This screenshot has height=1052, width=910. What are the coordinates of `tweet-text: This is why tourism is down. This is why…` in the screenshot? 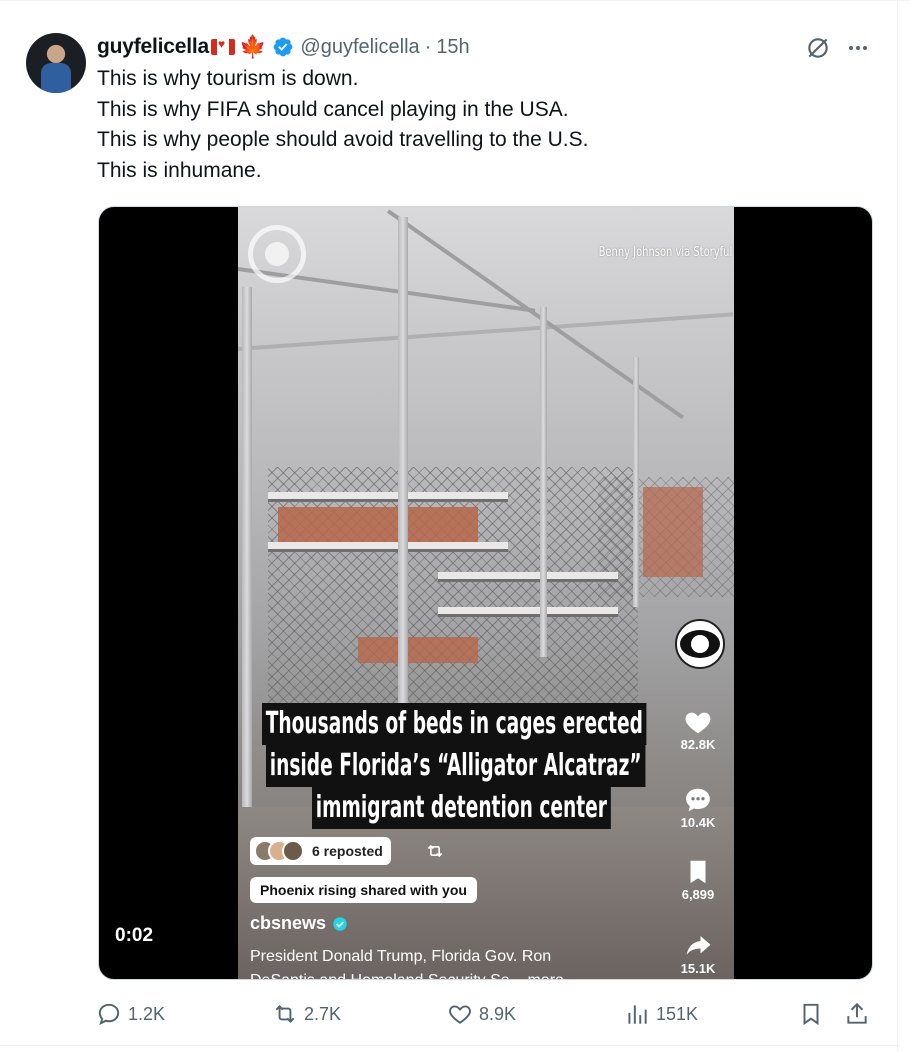 It's located at (342, 125).